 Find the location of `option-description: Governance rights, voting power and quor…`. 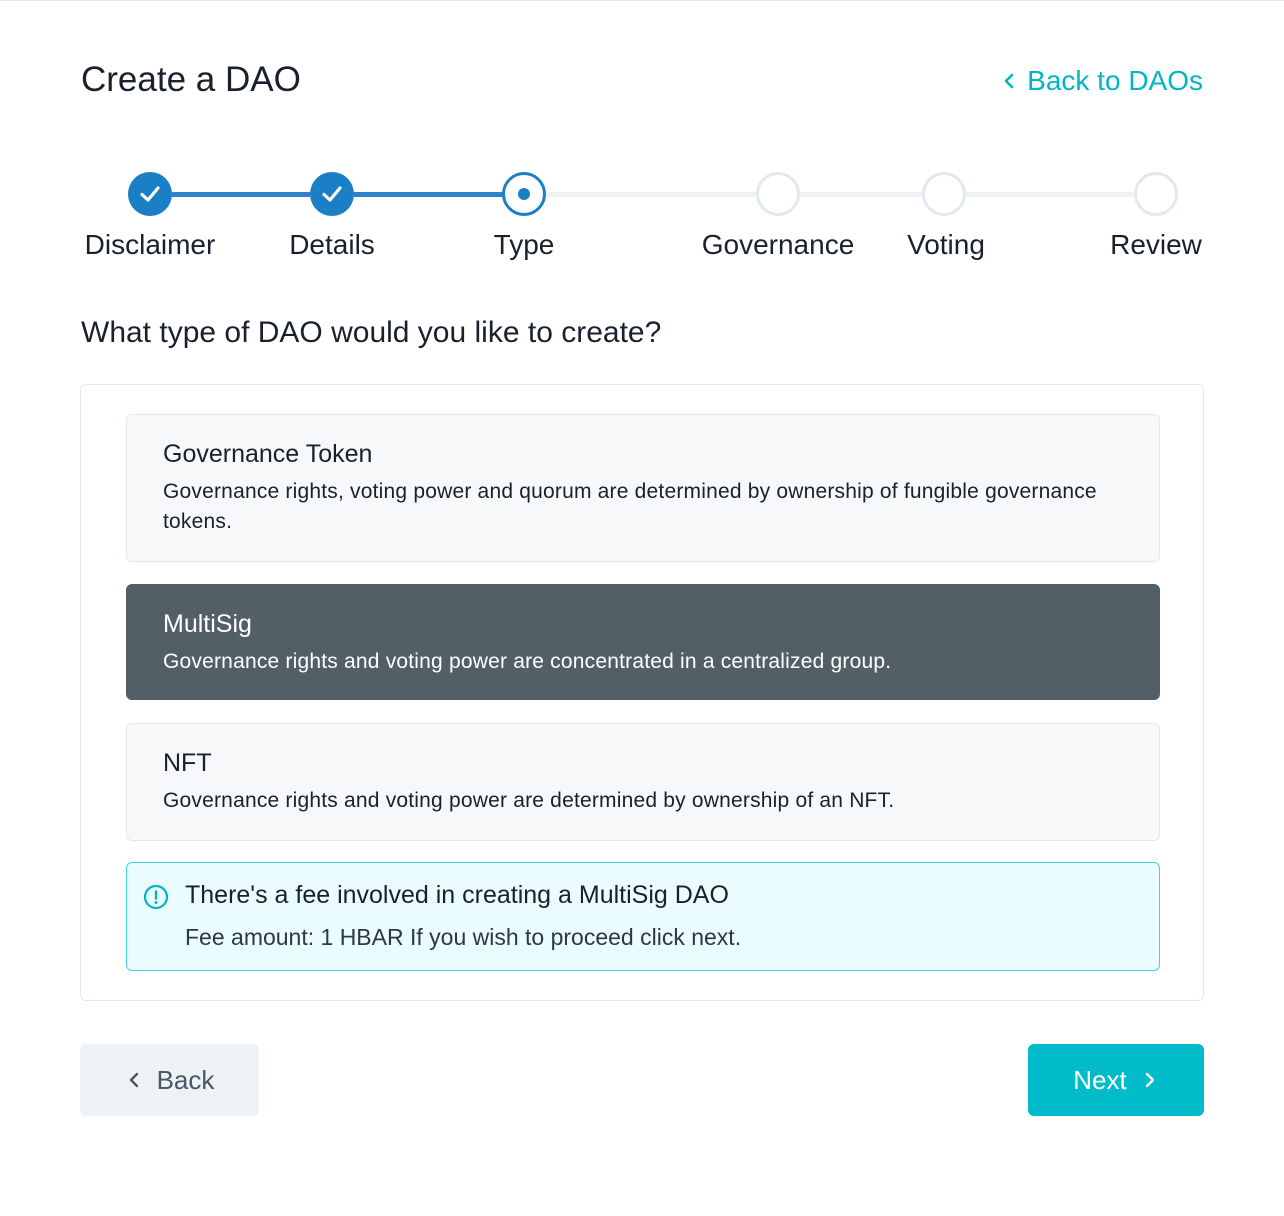

option-description: Governance rights, voting power and quor… is located at coordinates (630, 506).